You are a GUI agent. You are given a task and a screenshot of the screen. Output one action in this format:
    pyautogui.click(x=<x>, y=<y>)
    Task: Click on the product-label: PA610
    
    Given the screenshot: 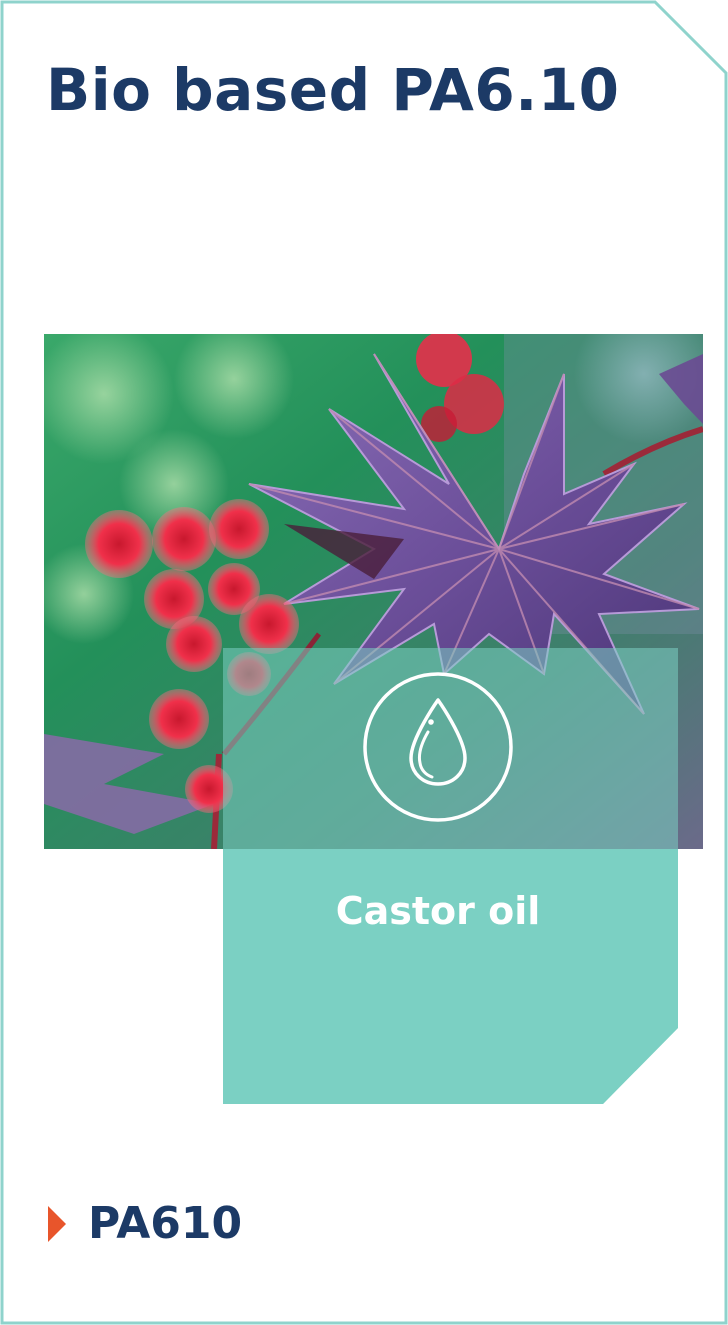 What is the action you would take?
    pyautogui.click(x=165, y=1223)
    